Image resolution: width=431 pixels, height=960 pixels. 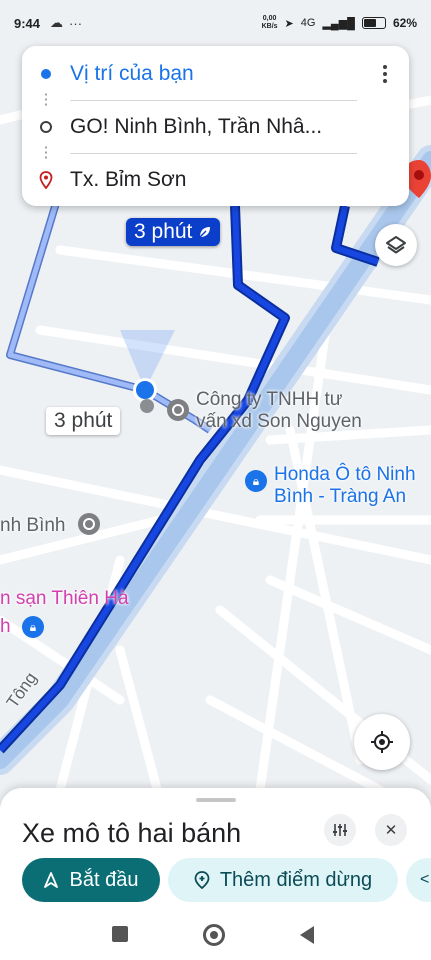 What do you see at coordinates (345, 486) in the screenshot?
I see `place-label-honda: Honda Ô tô Ninh Bình - Tràng An` at bounding box center [345, 486].